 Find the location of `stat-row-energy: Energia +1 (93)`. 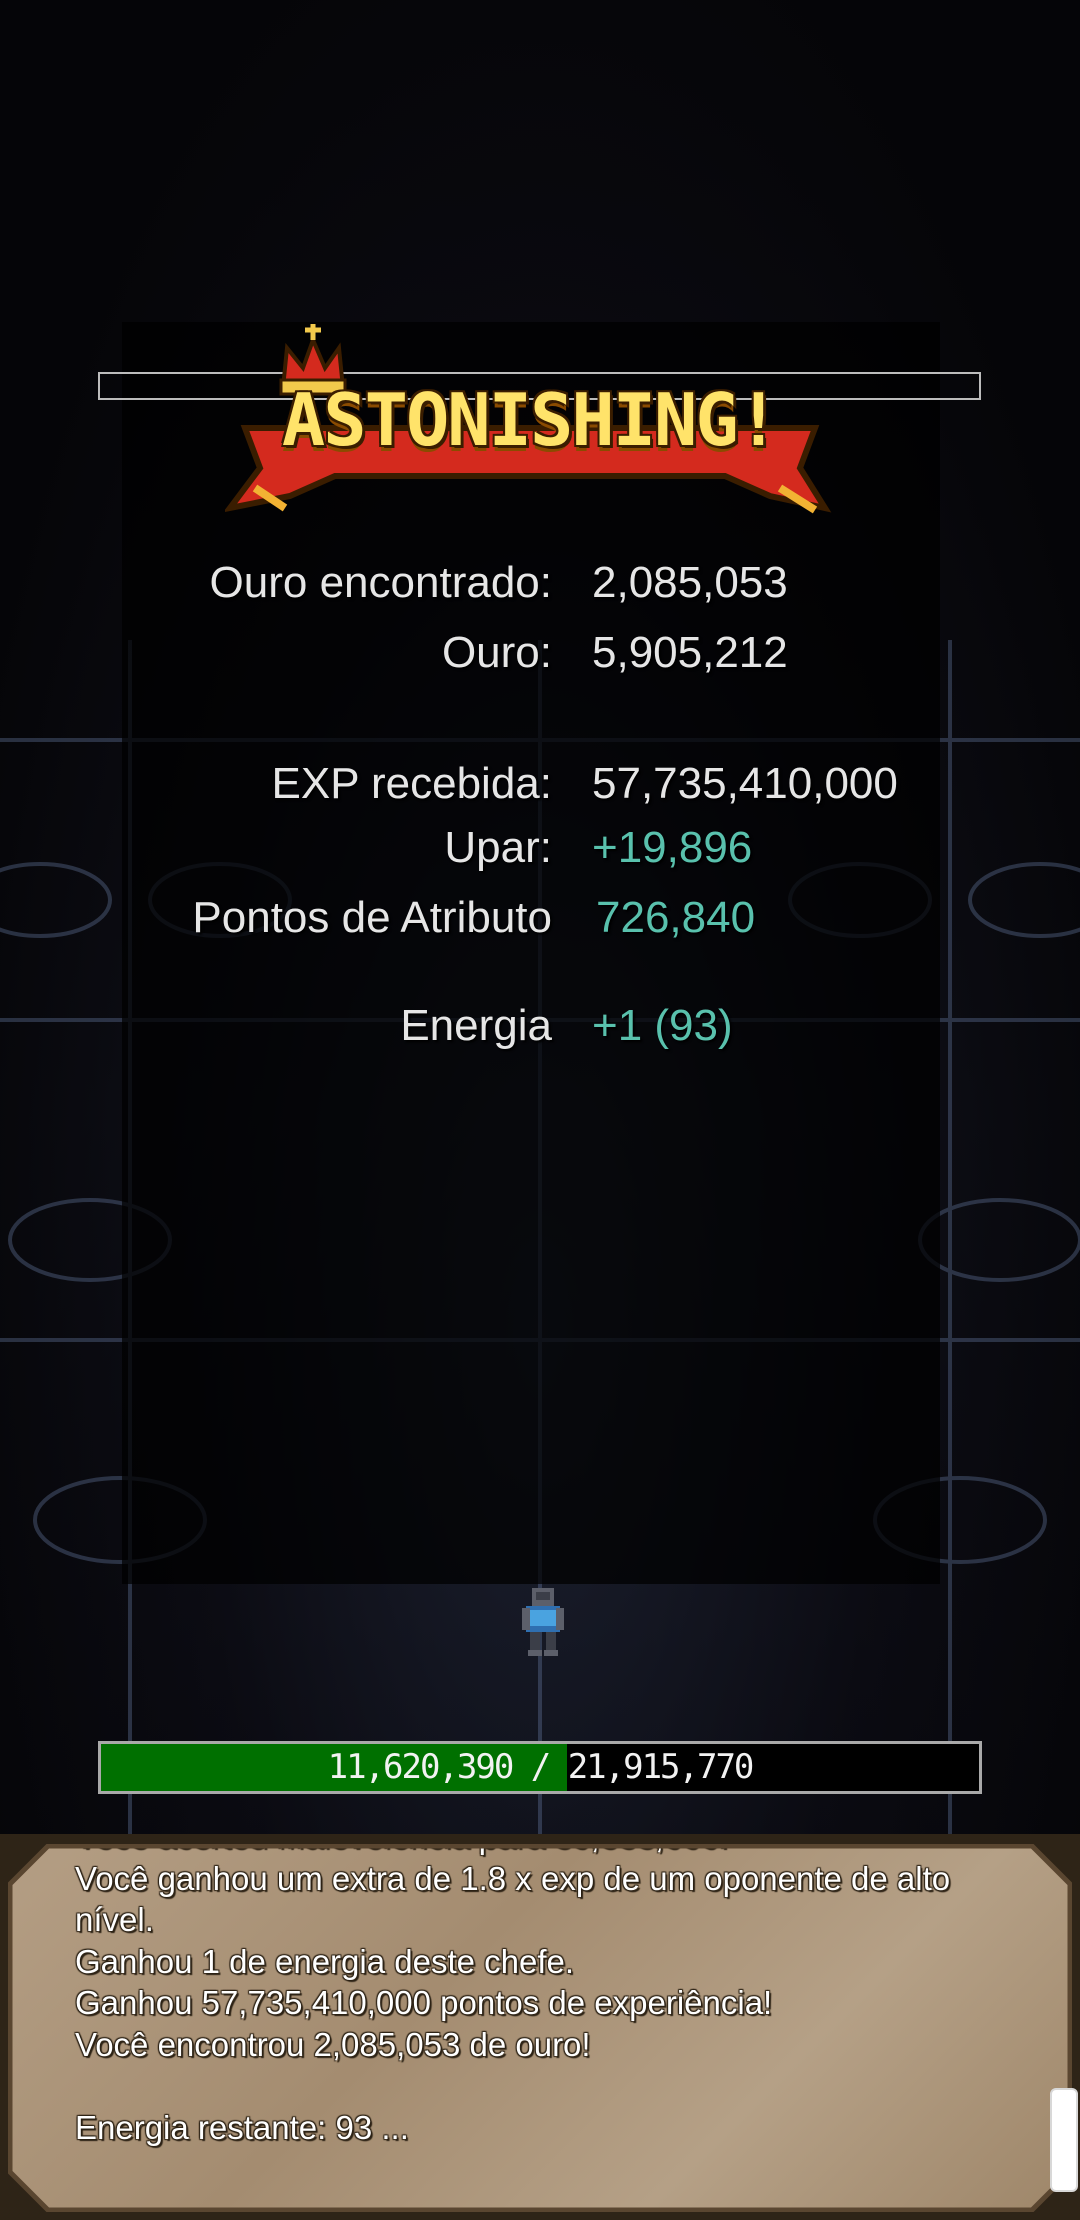

stat-row-energy: Energia +1 (93) is located at coordinates (540, 1031).